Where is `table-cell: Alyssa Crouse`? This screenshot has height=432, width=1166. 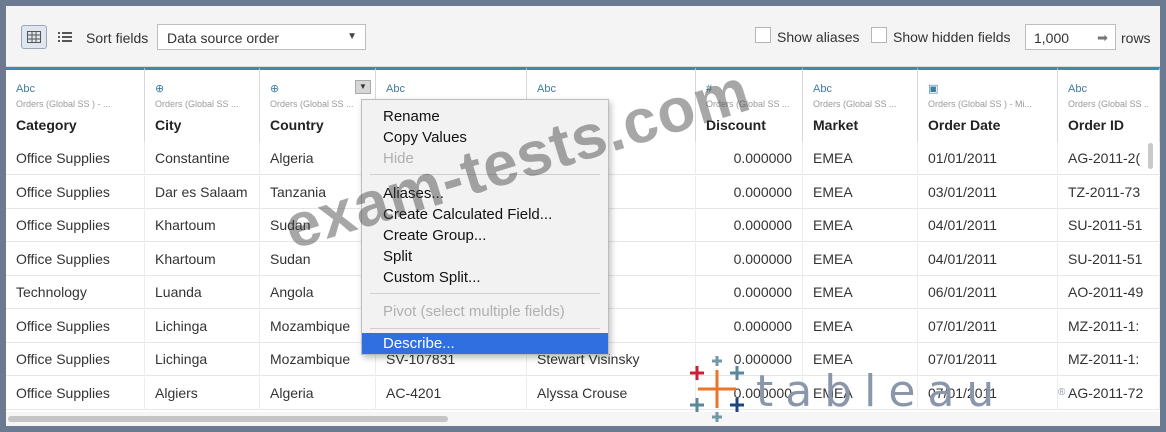
table-cell: Alyssa Crouse is located at coordinates (611, 393).